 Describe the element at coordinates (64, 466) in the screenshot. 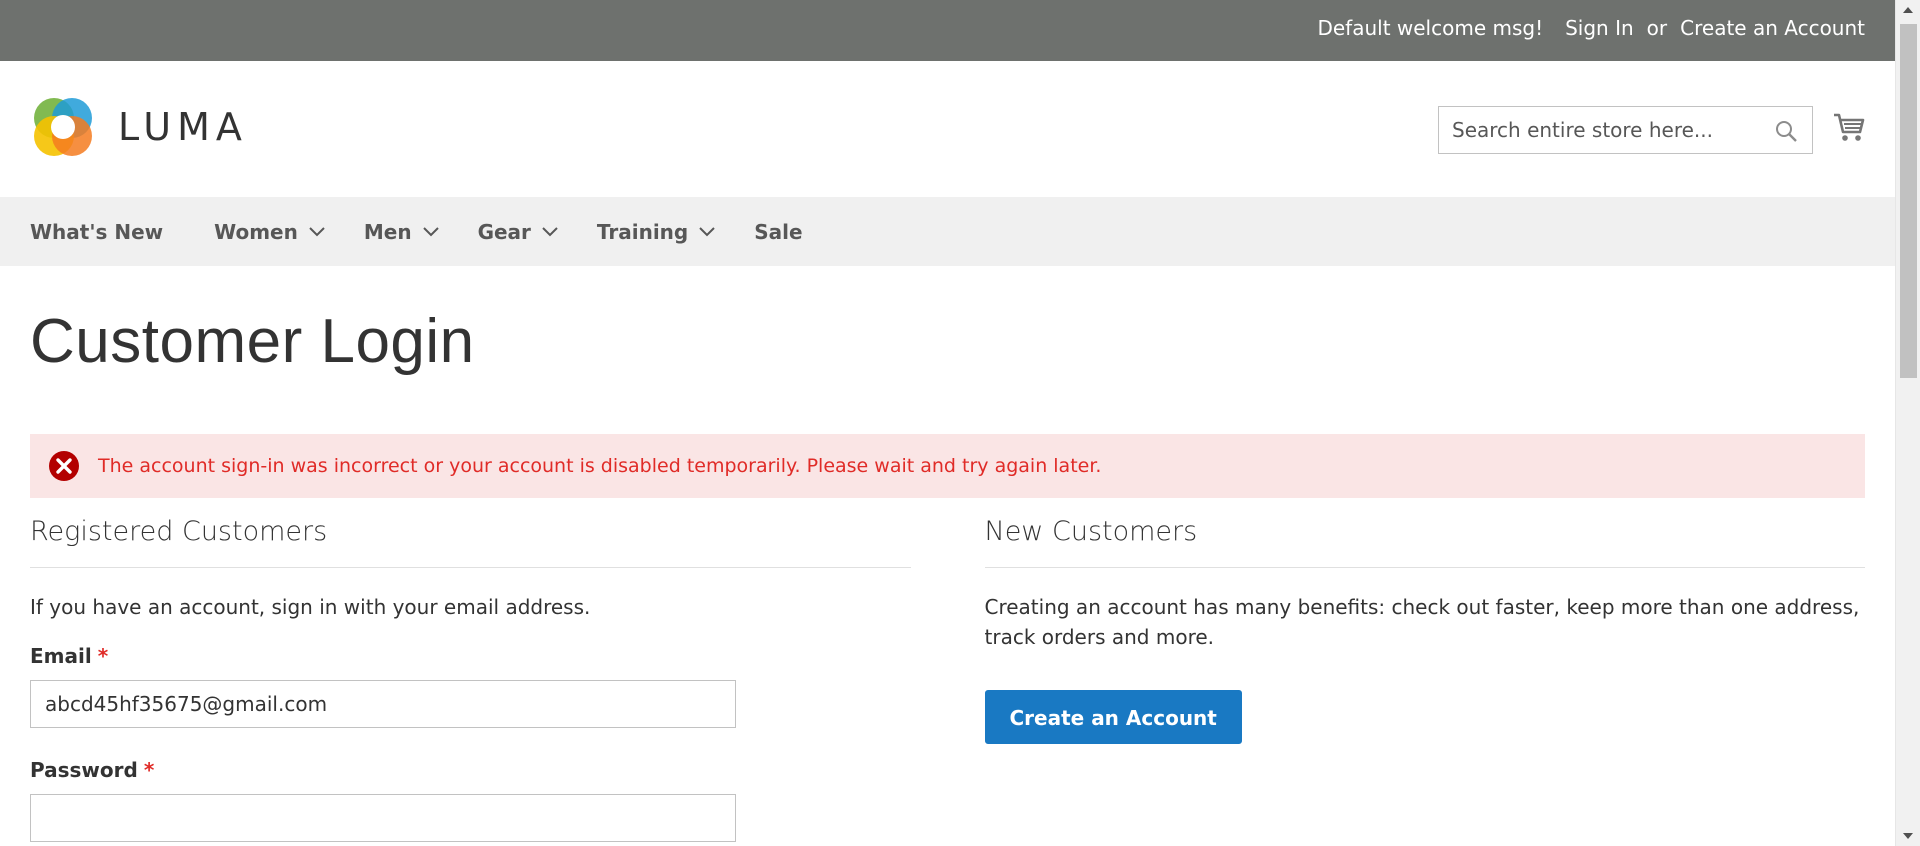

I see `error-icon` at that location.